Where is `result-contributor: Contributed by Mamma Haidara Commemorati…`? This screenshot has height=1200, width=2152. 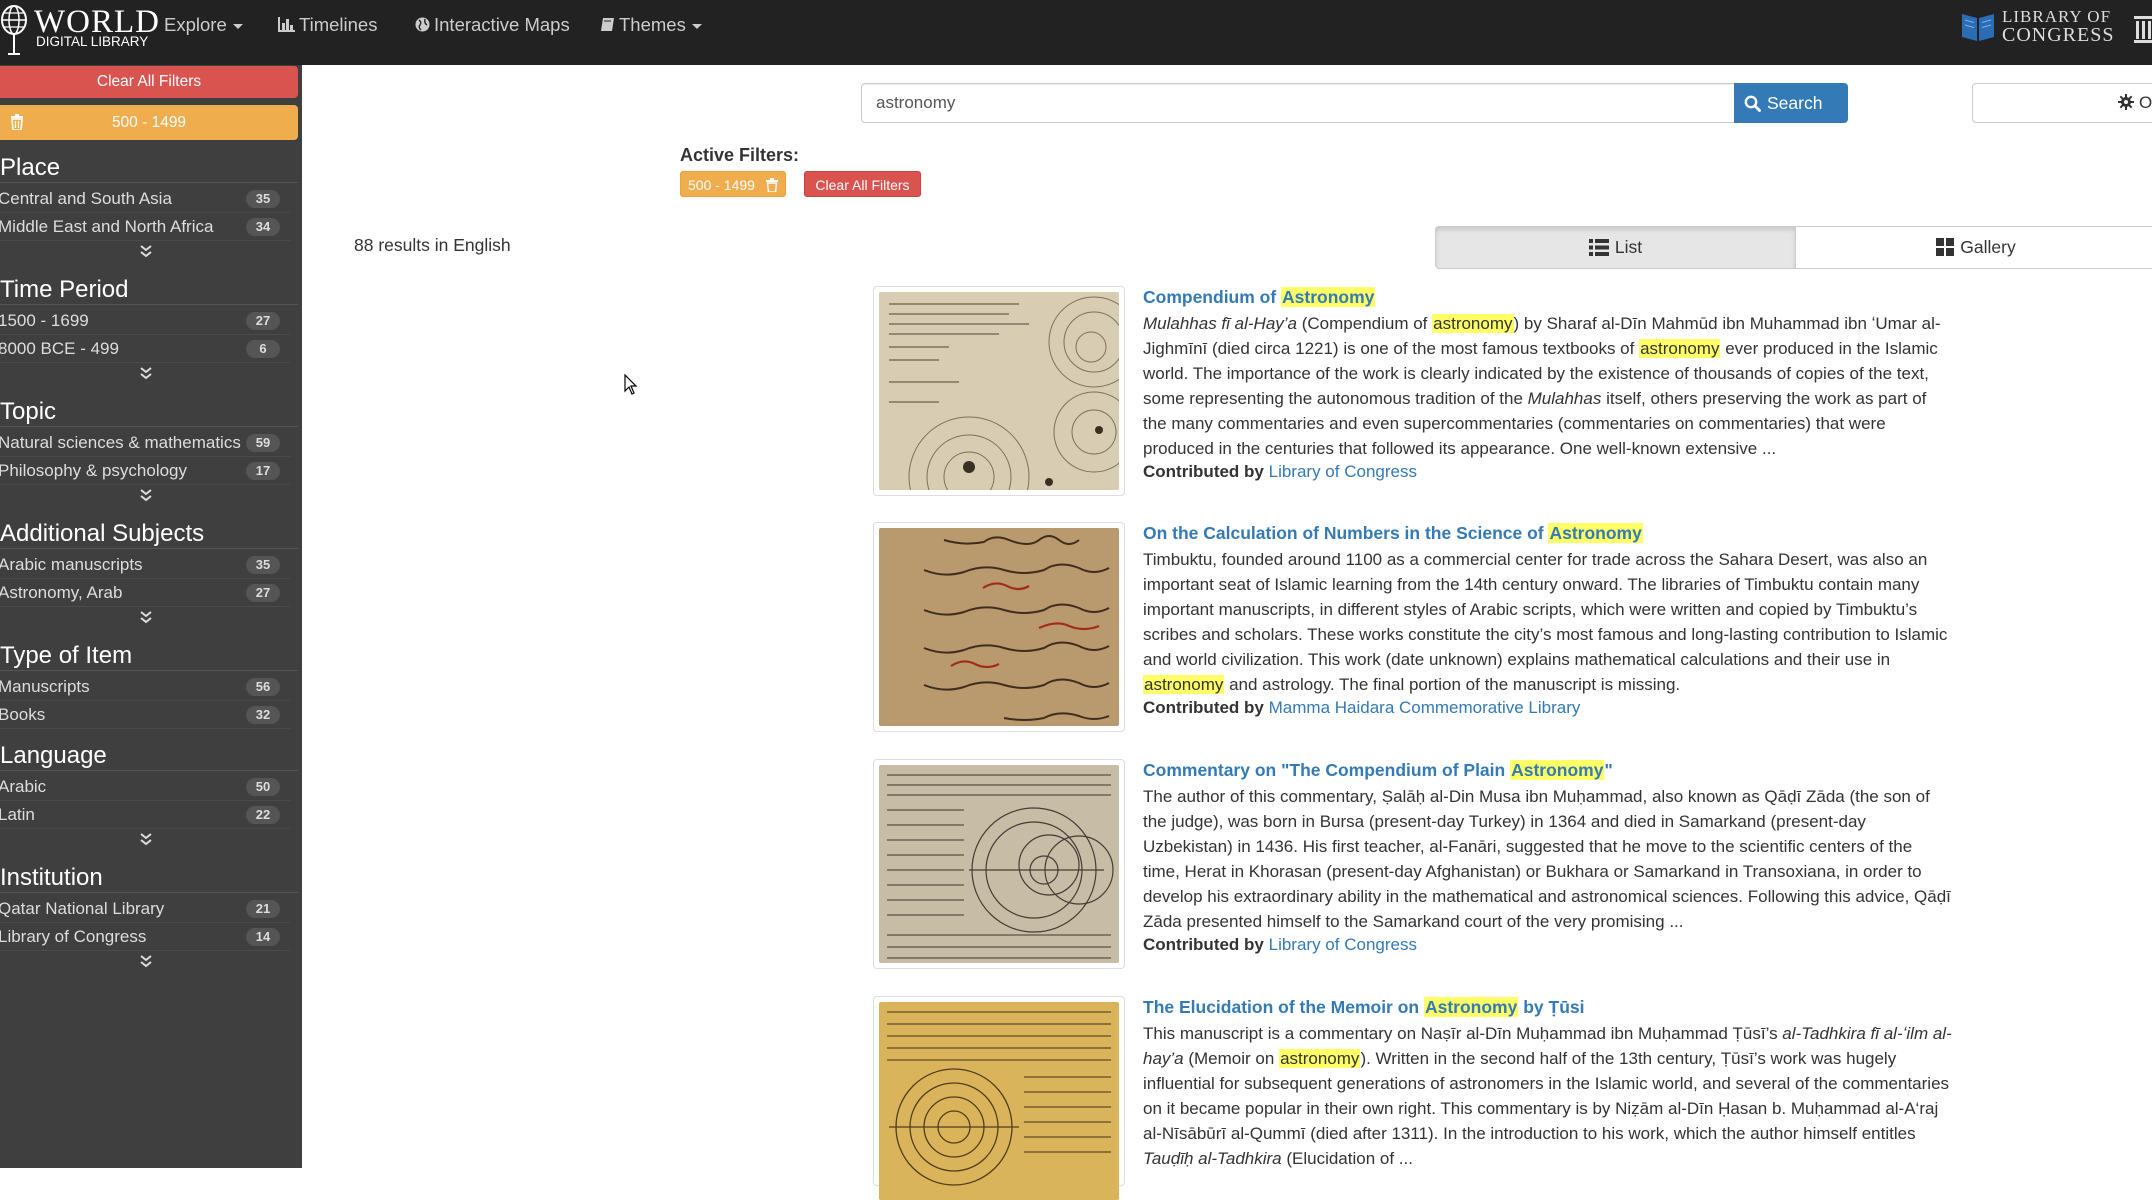
result-contributor: Contributed by Mamma Haidara Commemorati… is located at coordinates (1361, 707).